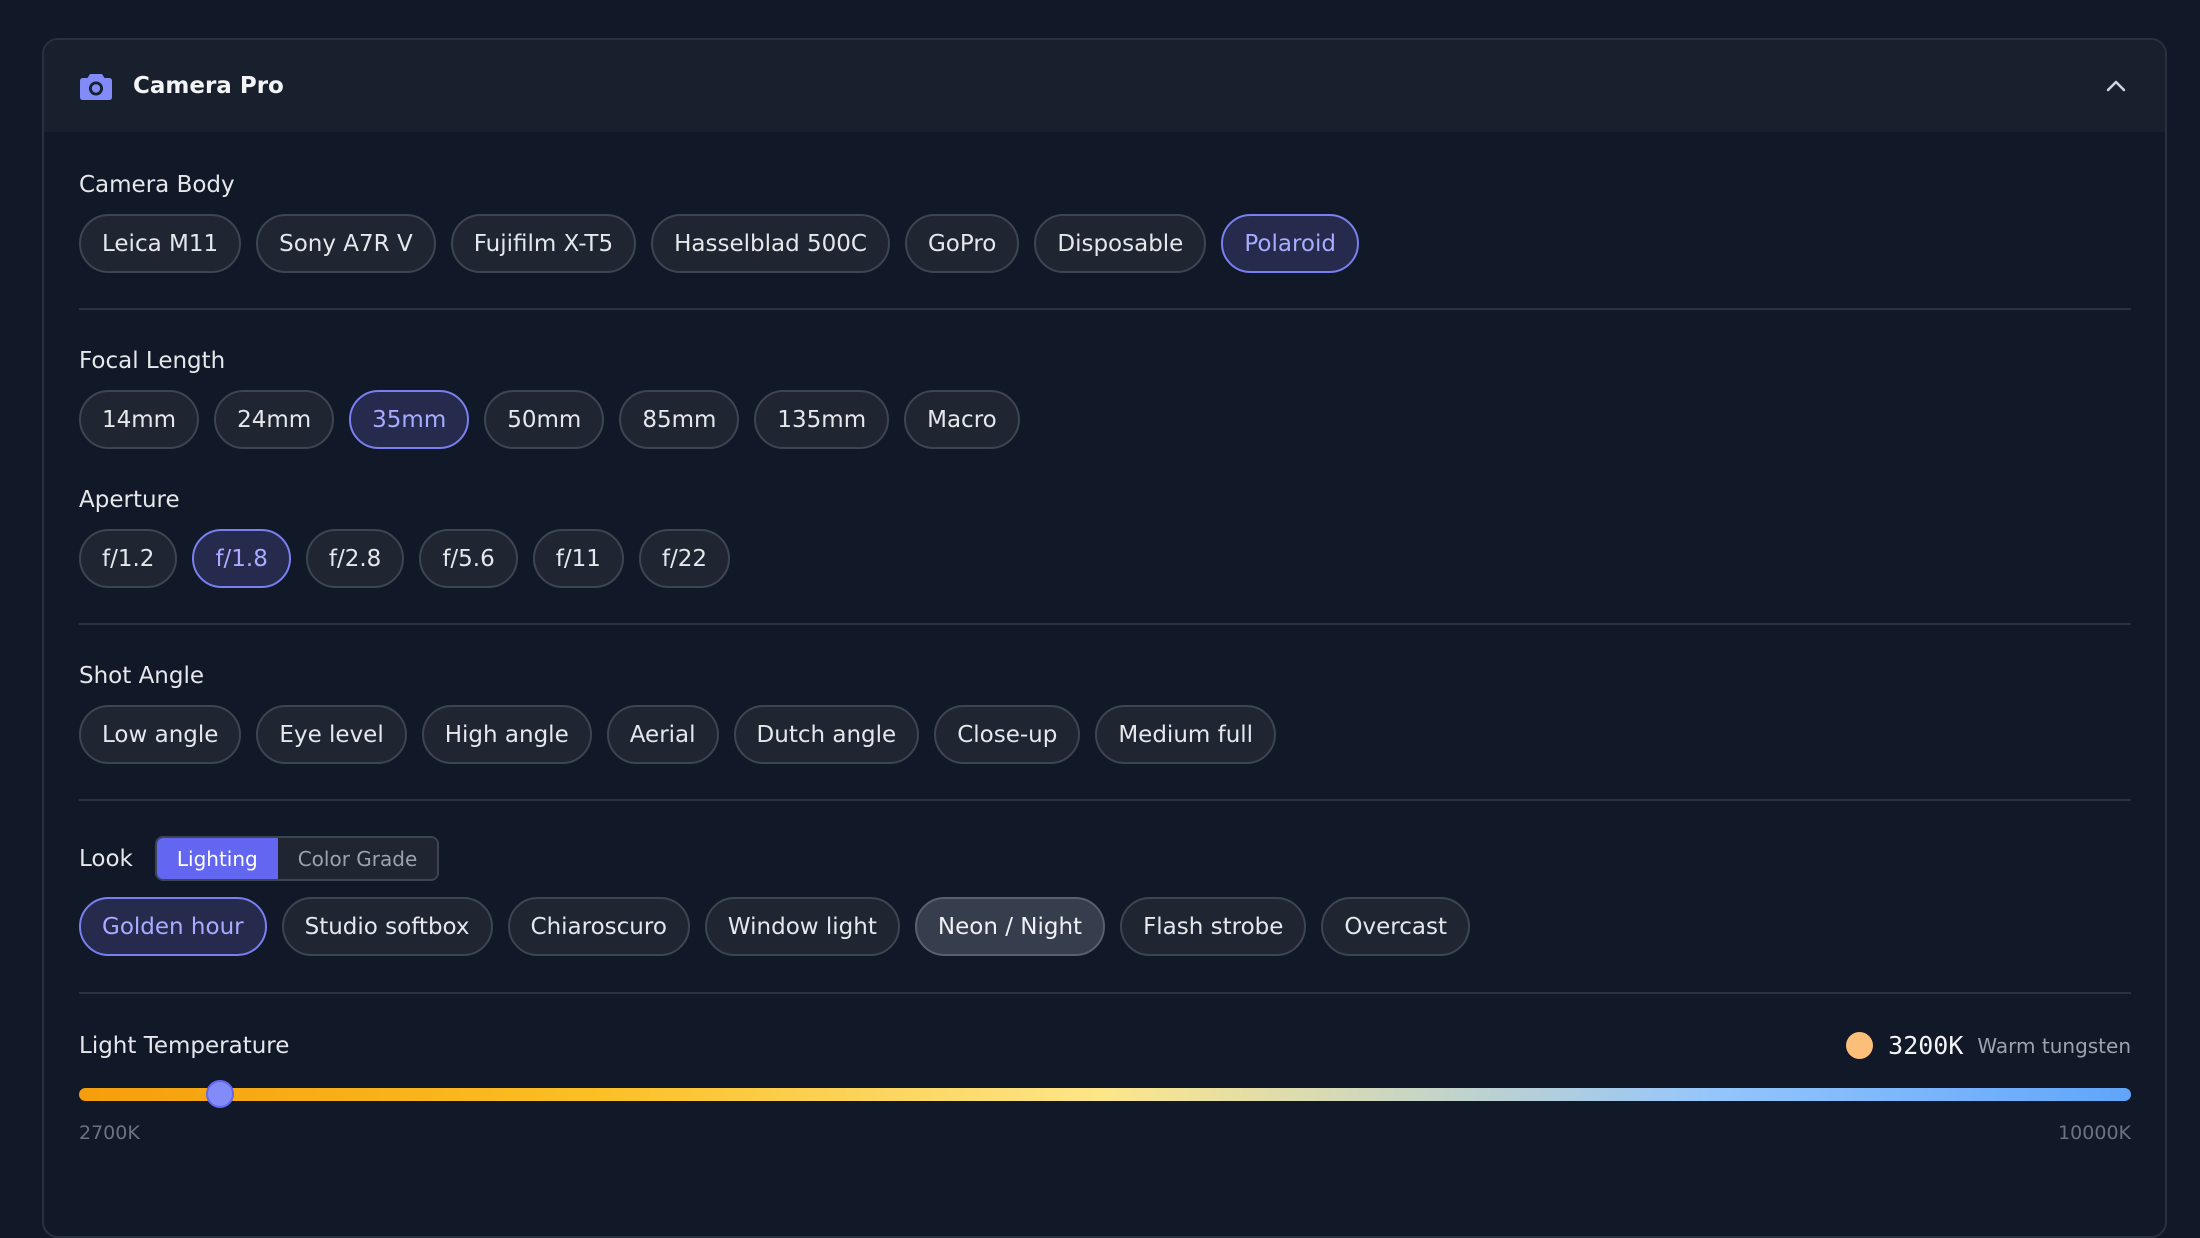  I want to click on camera-body-option: Polaroid, so click(1290, 243).